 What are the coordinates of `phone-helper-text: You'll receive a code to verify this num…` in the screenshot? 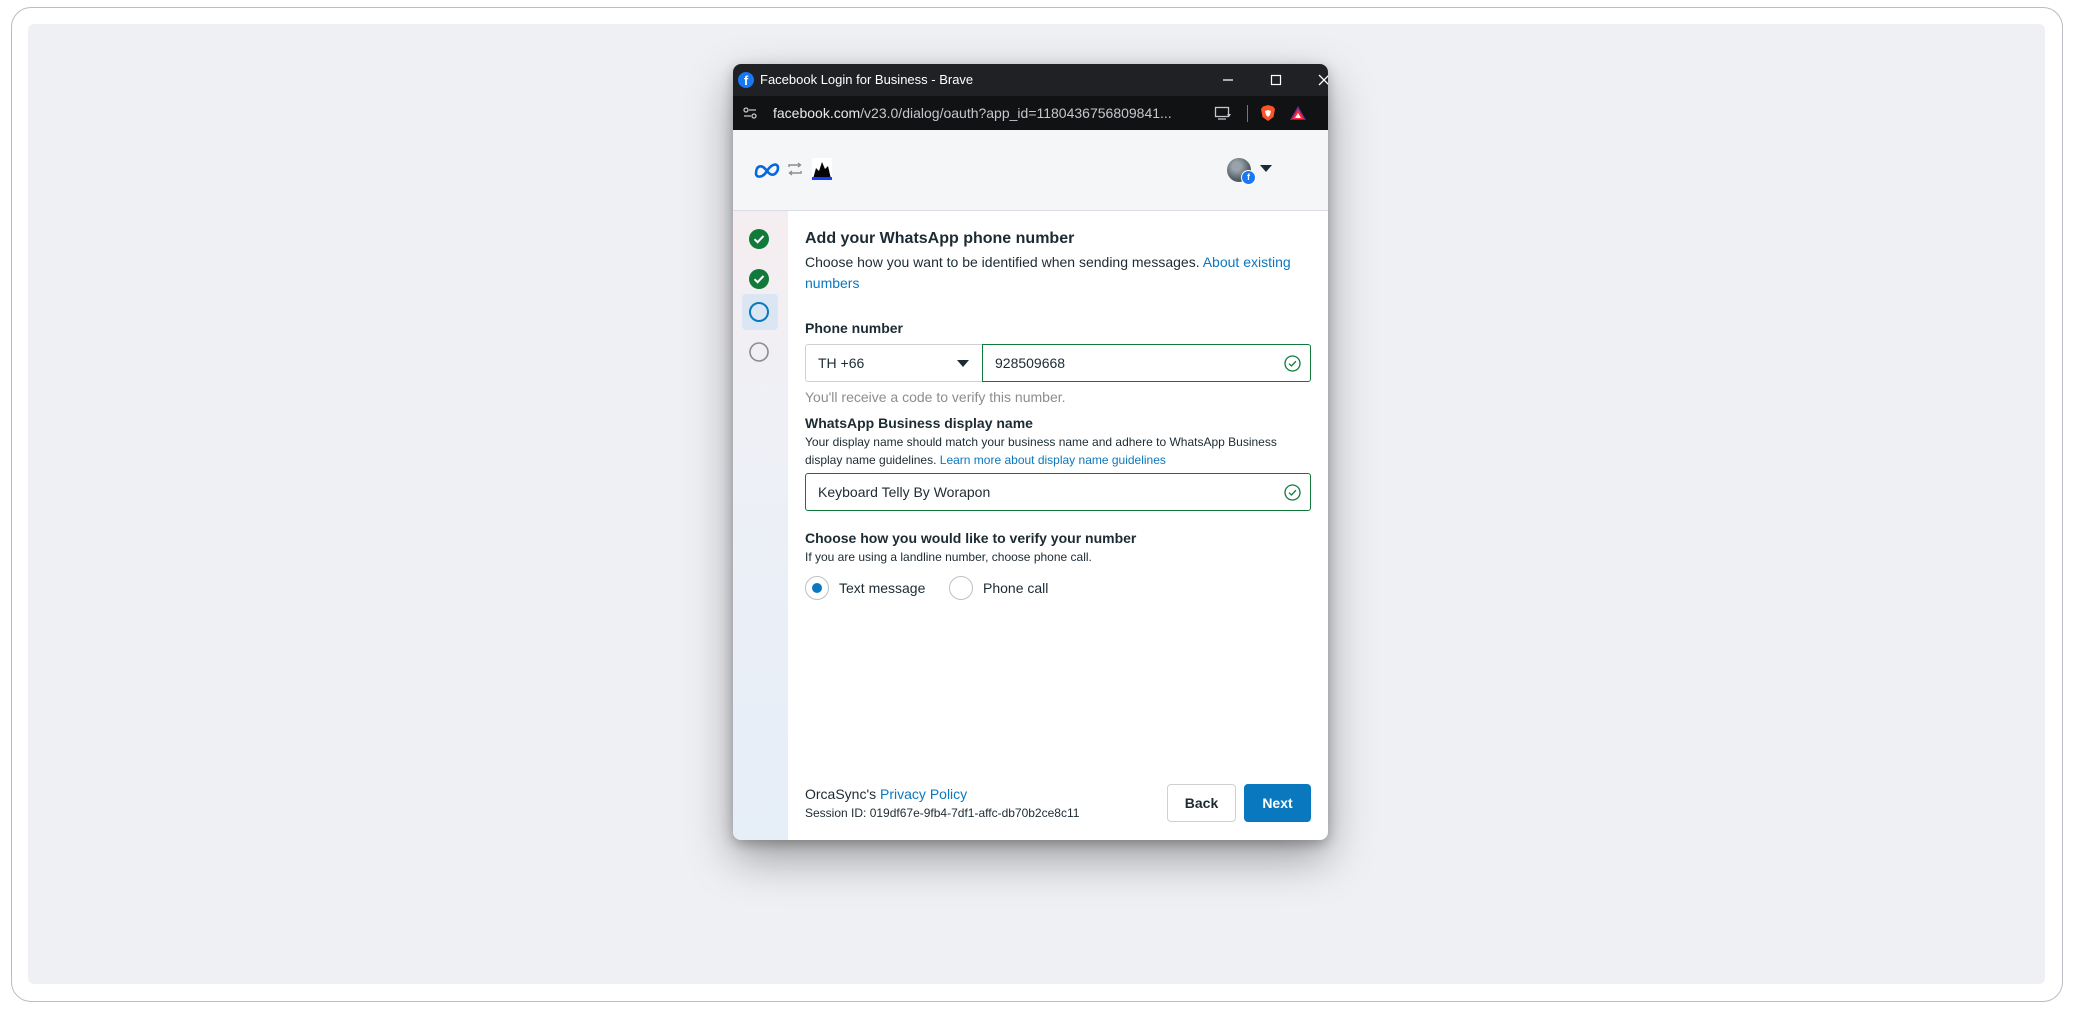 It's located at (935, 397).